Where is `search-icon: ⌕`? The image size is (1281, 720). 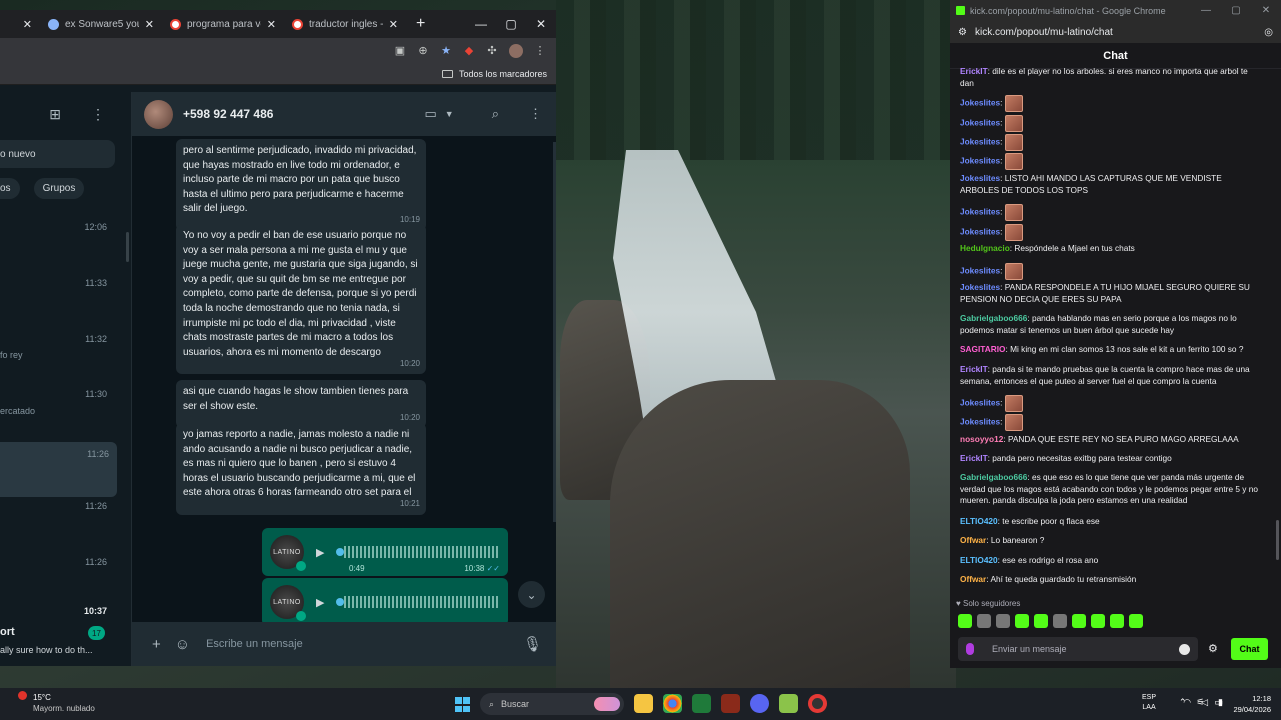
search-icon: ⌕ is located at coordinates (495, 114).